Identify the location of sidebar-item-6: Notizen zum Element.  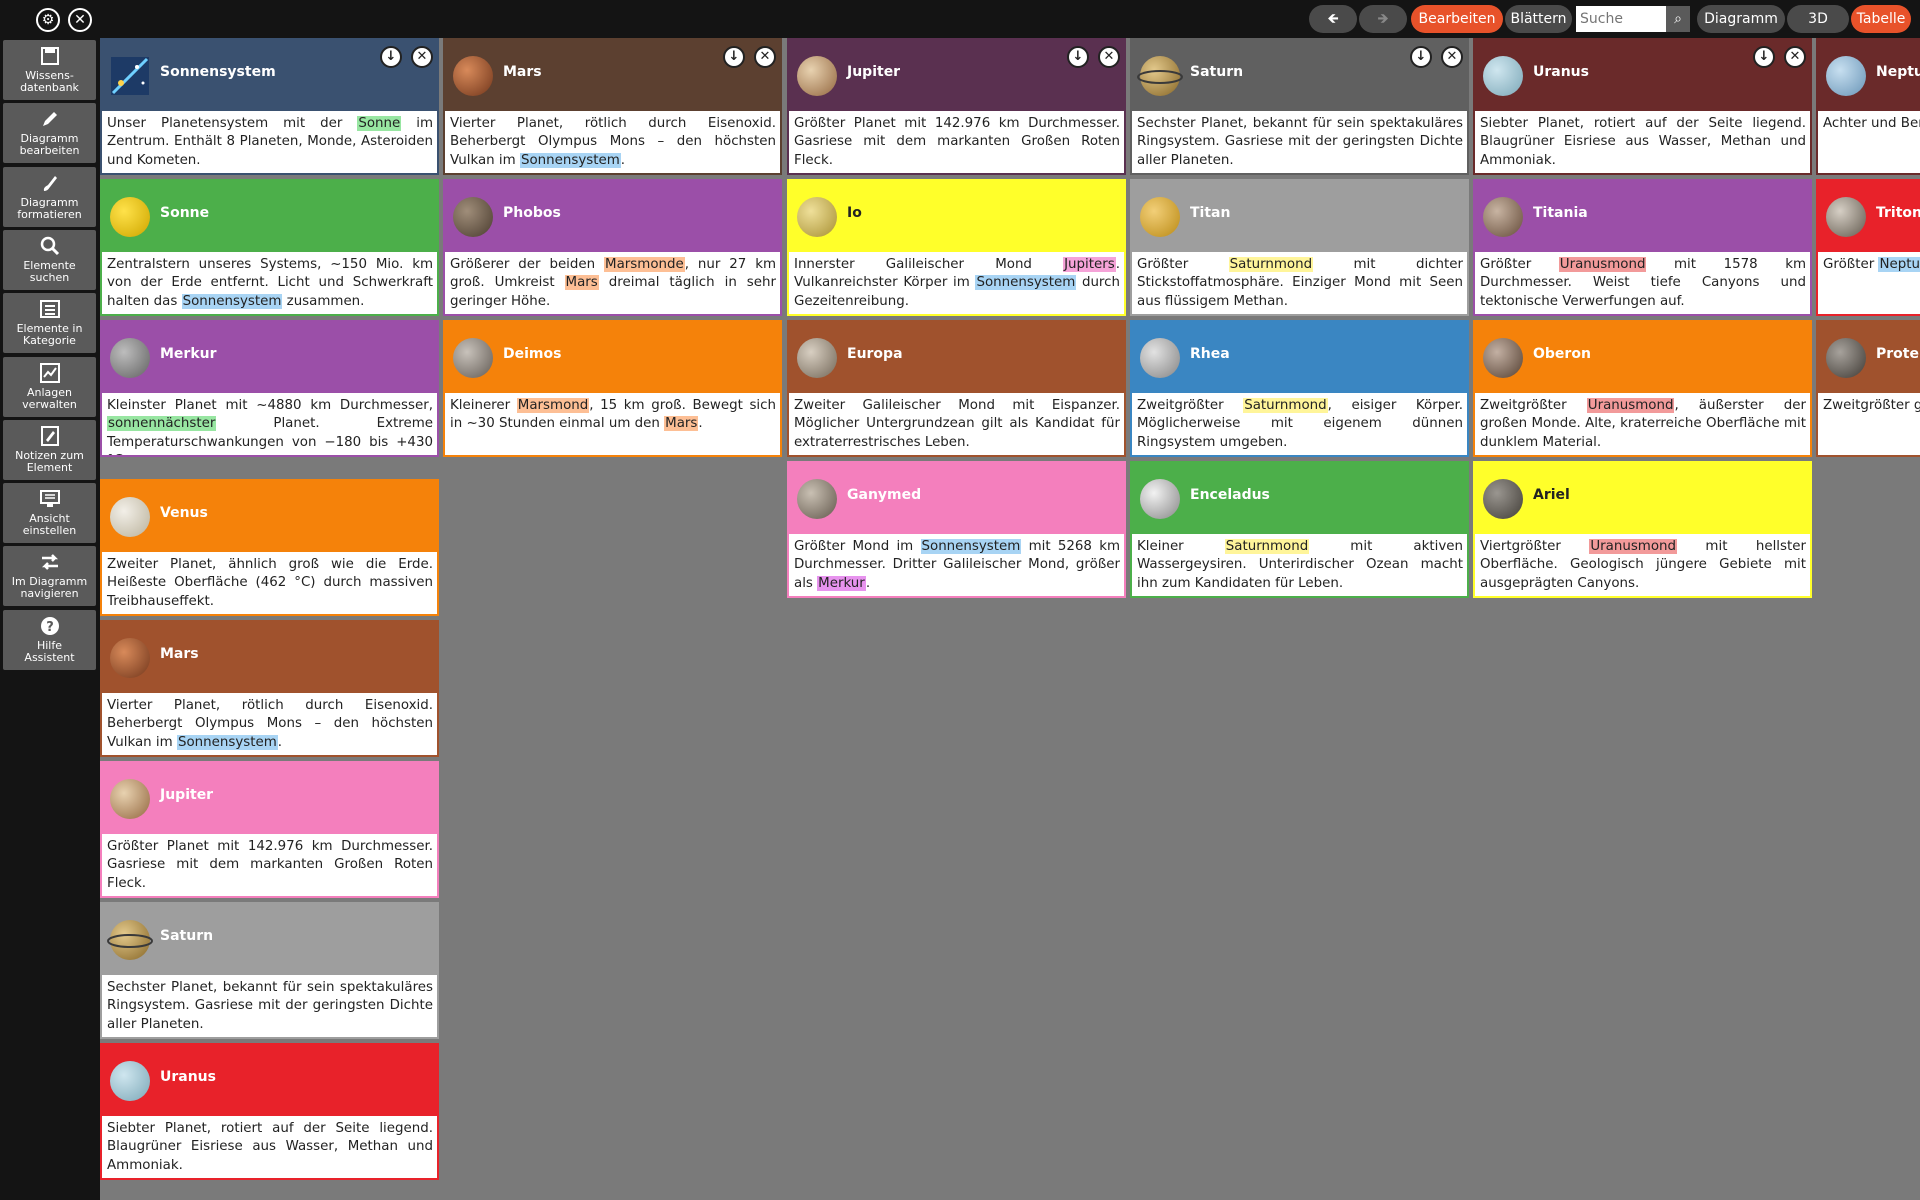
(49, 449).